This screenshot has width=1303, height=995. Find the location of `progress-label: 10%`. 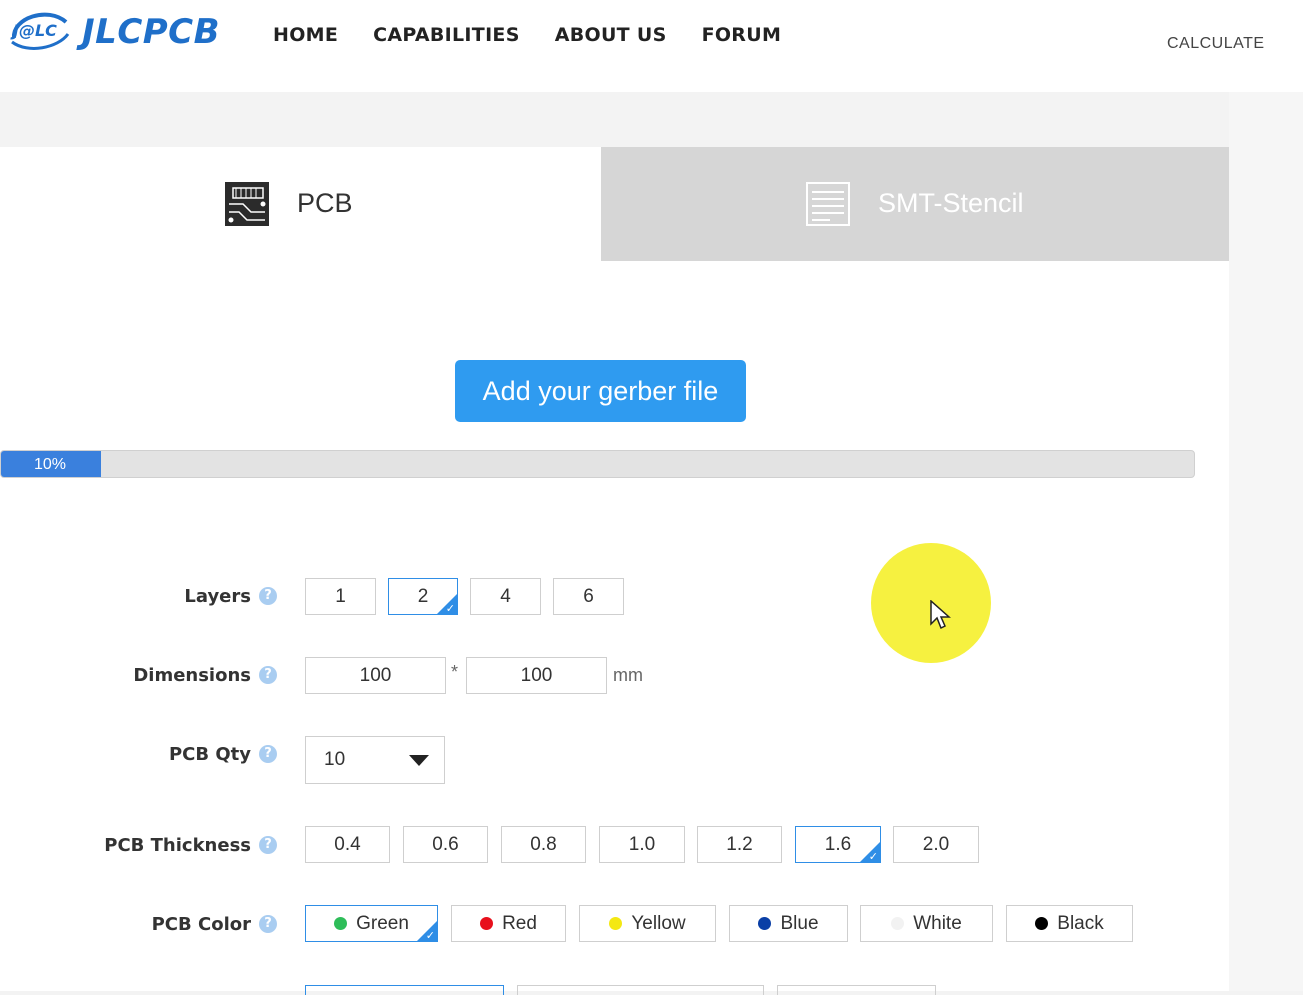

progress-label: 10% is located at coordinates (50, 464).